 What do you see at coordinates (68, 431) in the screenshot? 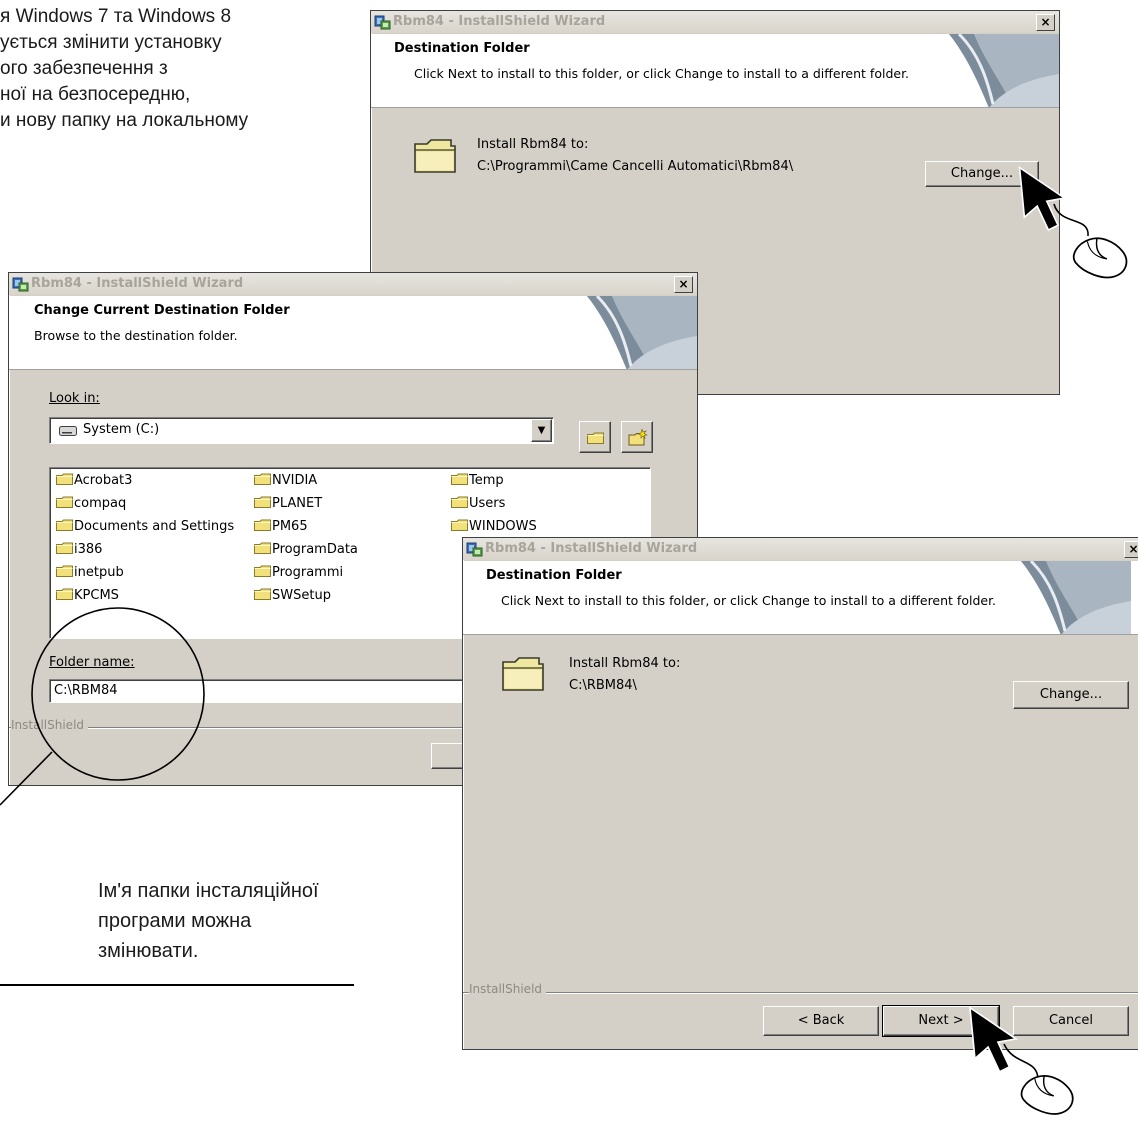
I see `hard-drive-icon` at bounding box center [68, 431].